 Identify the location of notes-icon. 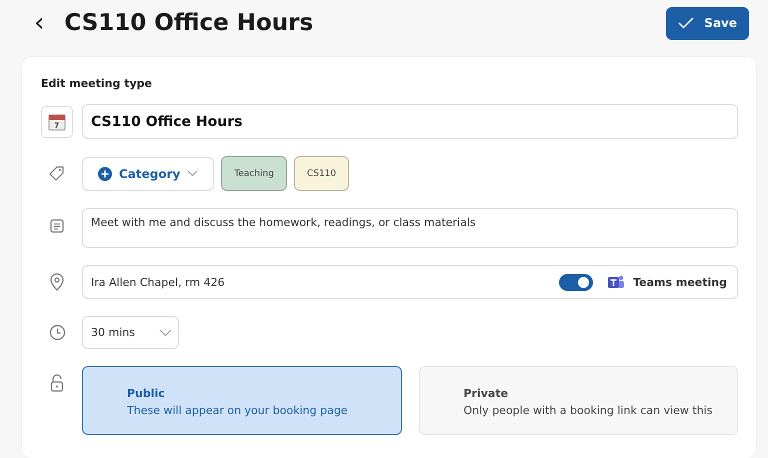
(57, 226).